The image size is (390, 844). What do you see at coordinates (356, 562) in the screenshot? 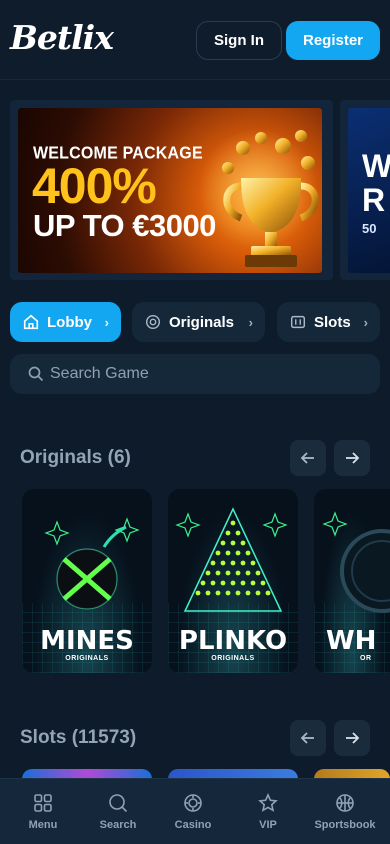
I see `wheel-icon` at bounding box center [356, 562].